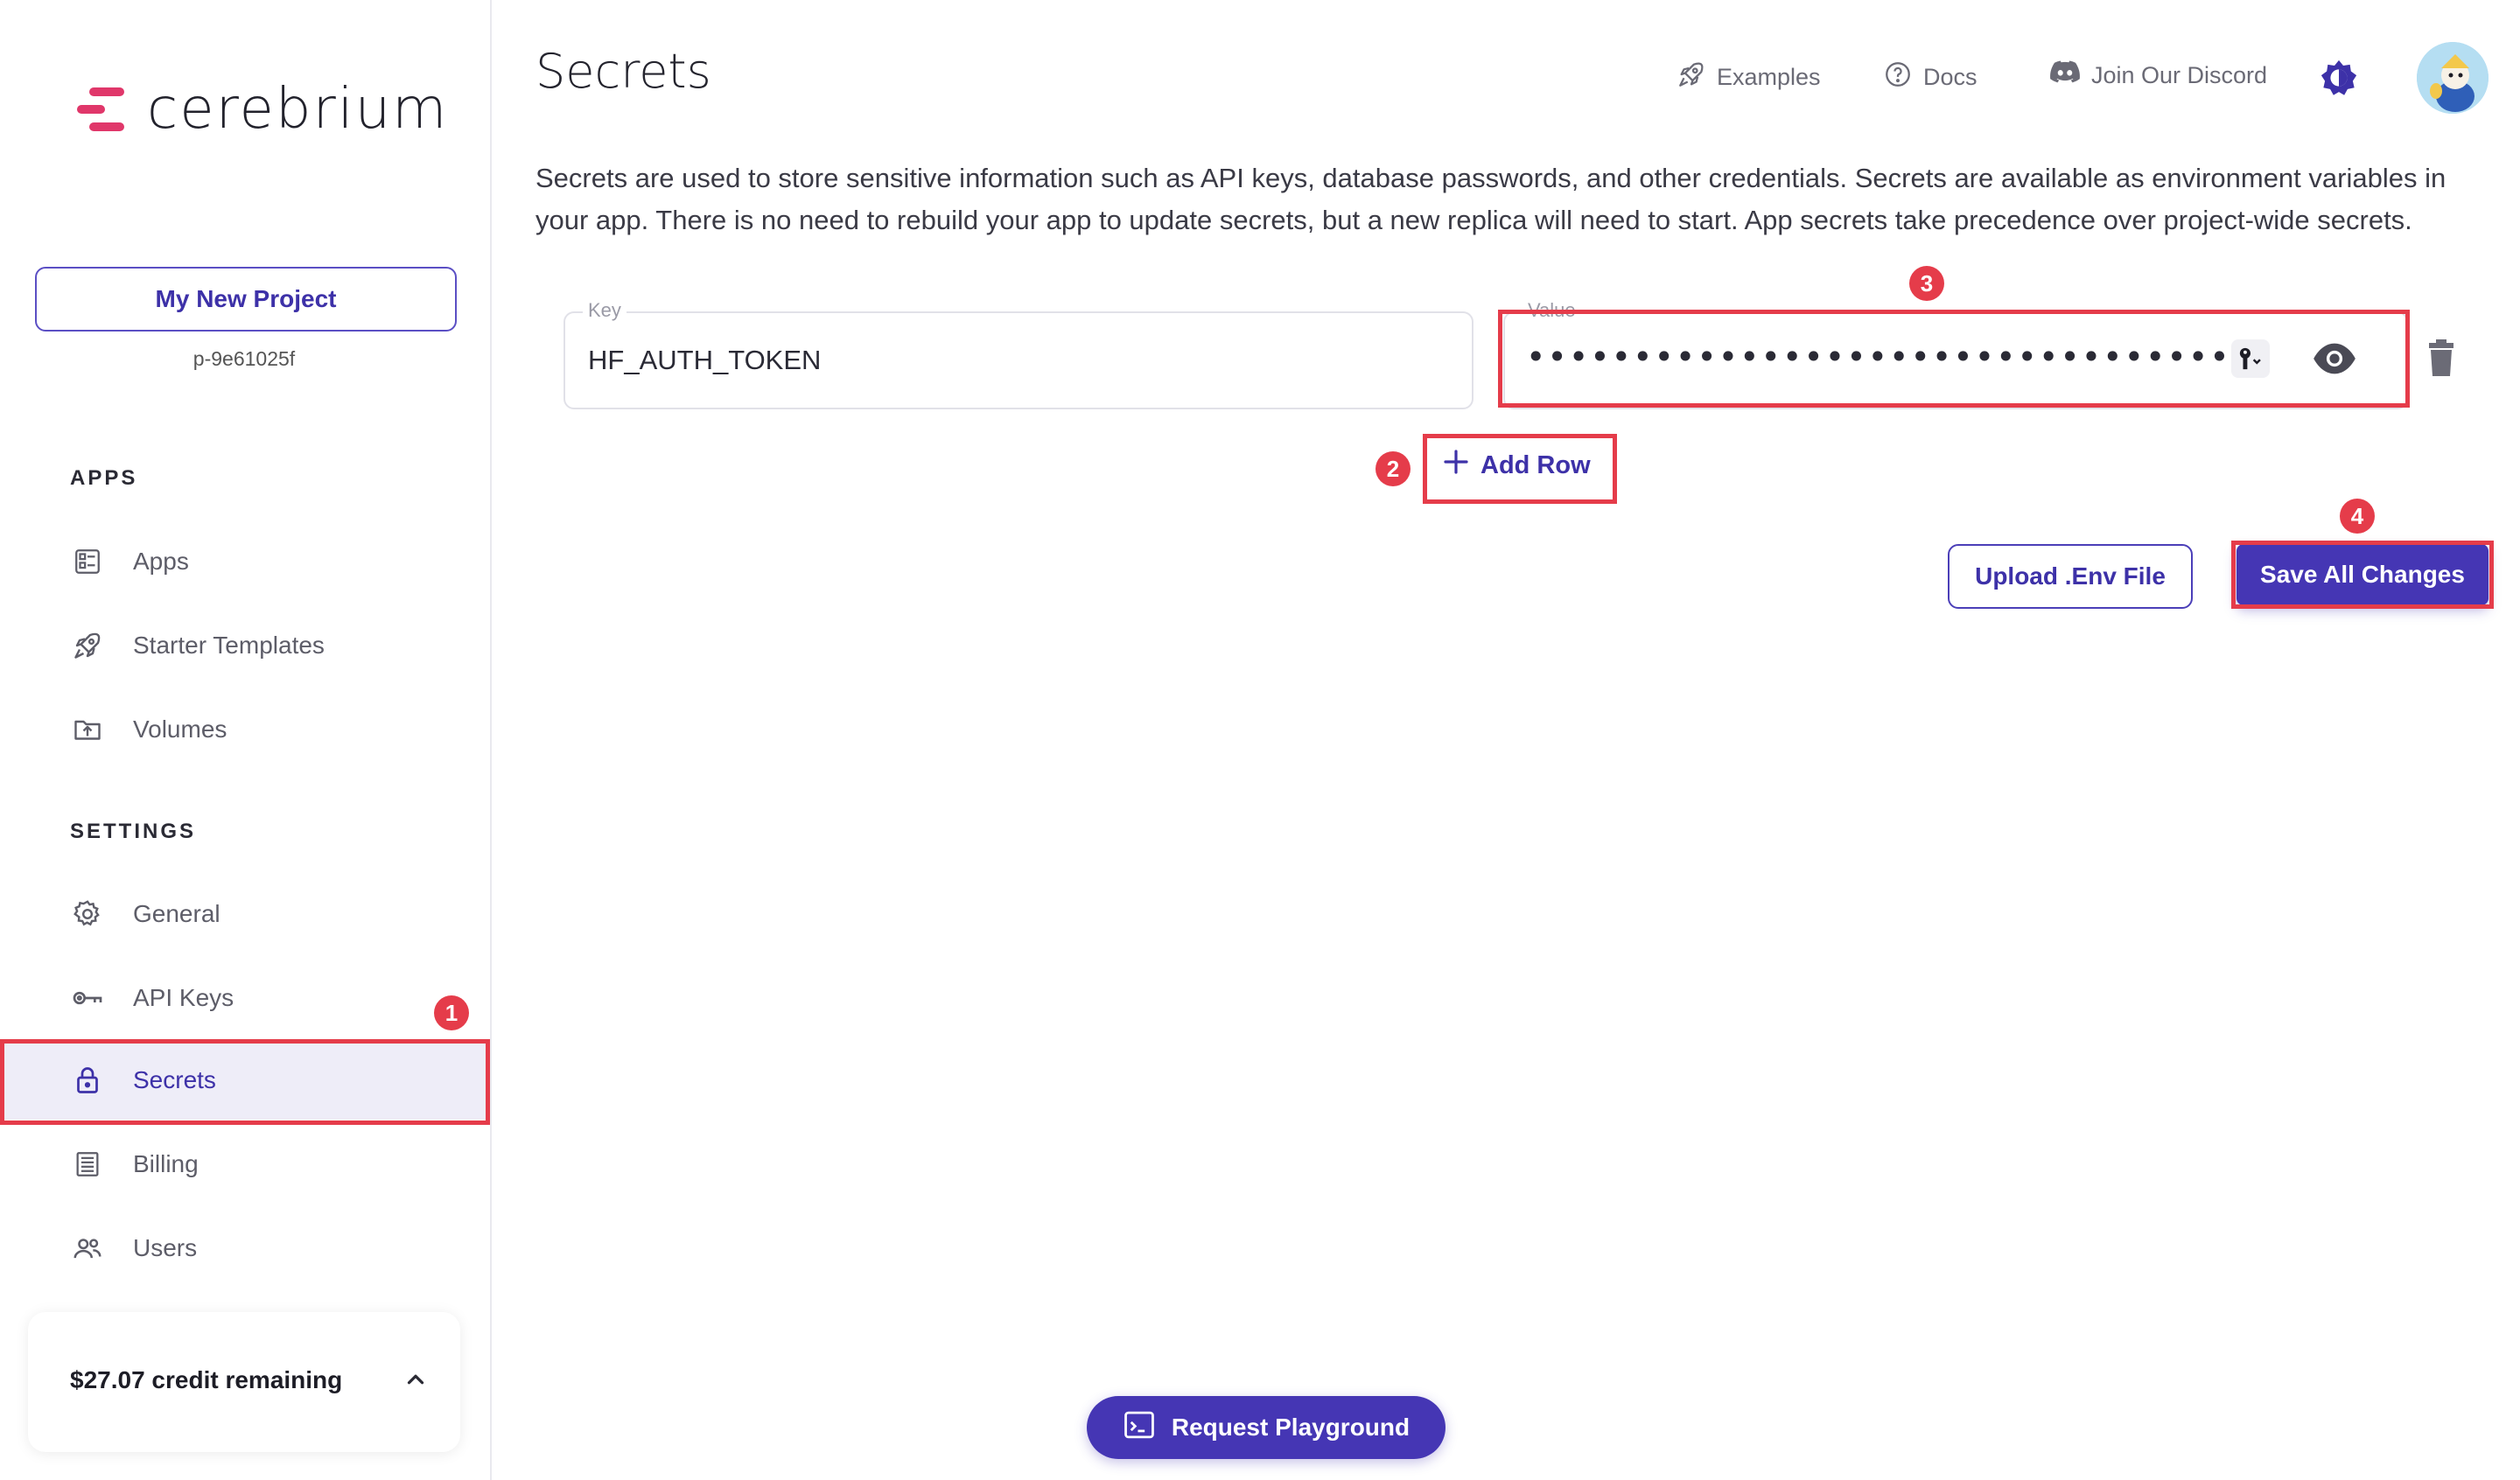 The width and height of the screenshot is (2520, 1480). Describe the element at coordinates (229, 646) in the screenshot. I see `sidebar-item-label: Starter Templates` at that location.